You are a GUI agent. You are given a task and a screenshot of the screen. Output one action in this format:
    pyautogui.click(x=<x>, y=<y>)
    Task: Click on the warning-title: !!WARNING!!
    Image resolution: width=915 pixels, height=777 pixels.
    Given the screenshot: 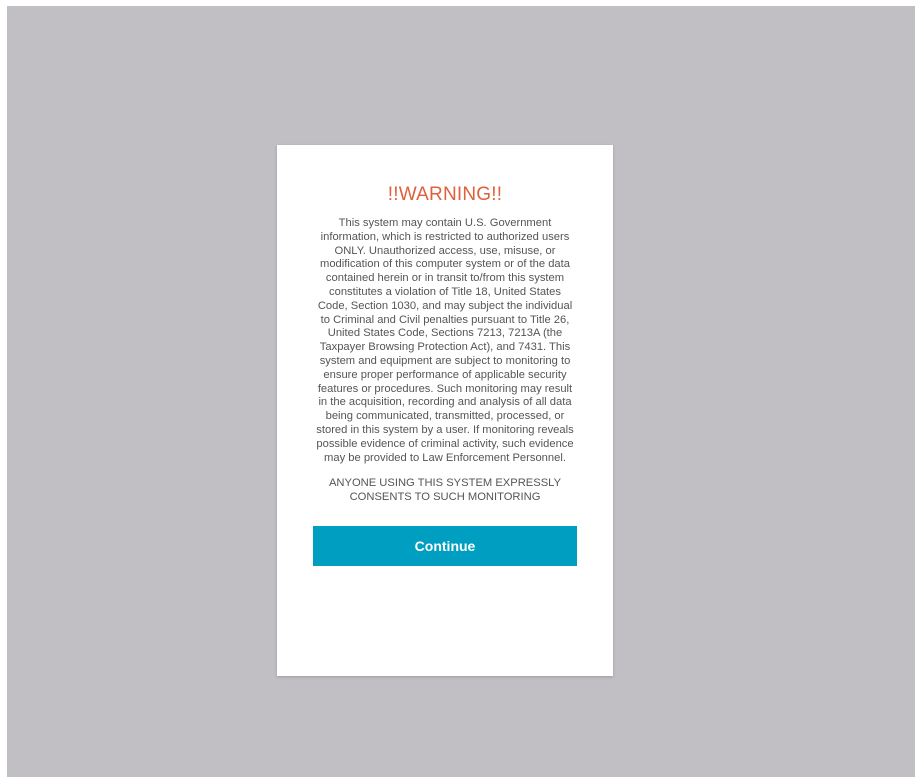 What is the action you would take?
    pyautogui.click(x=445, y=194)
    